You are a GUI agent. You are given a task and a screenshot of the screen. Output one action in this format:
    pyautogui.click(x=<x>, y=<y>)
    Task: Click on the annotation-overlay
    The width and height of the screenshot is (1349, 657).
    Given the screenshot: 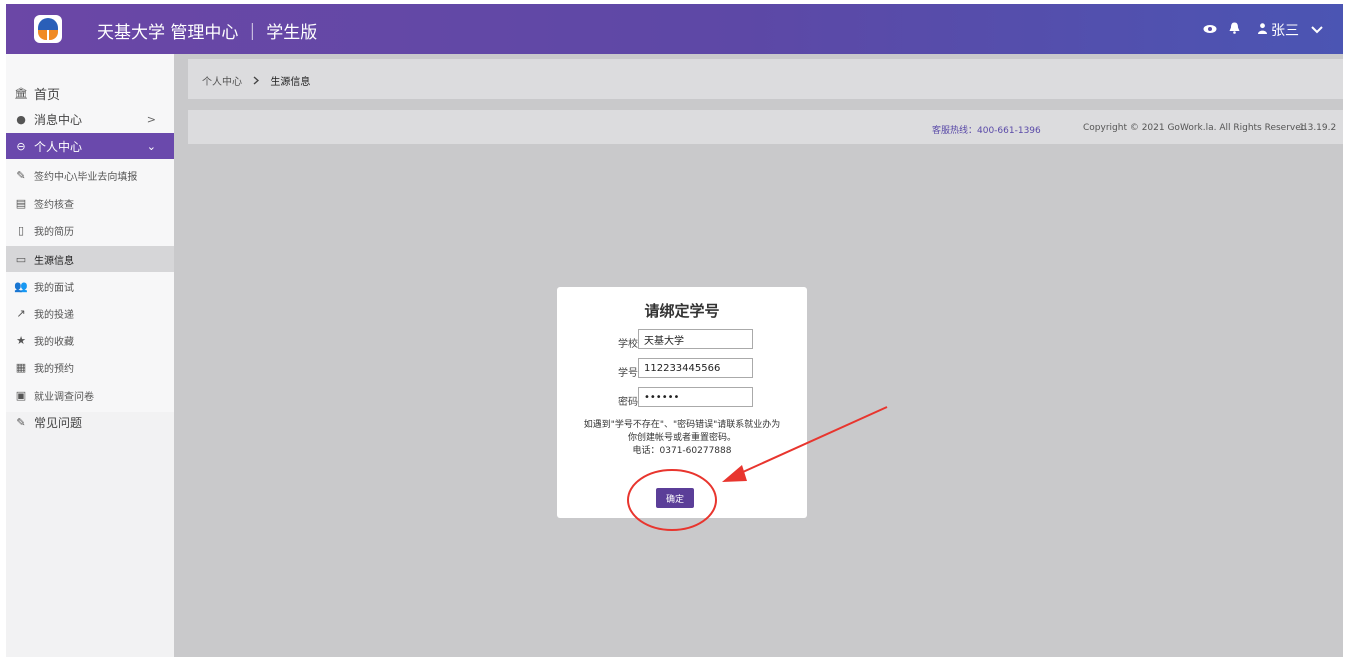 What is the action you would take?
    pyautogui.click(x=757, y=468)
    